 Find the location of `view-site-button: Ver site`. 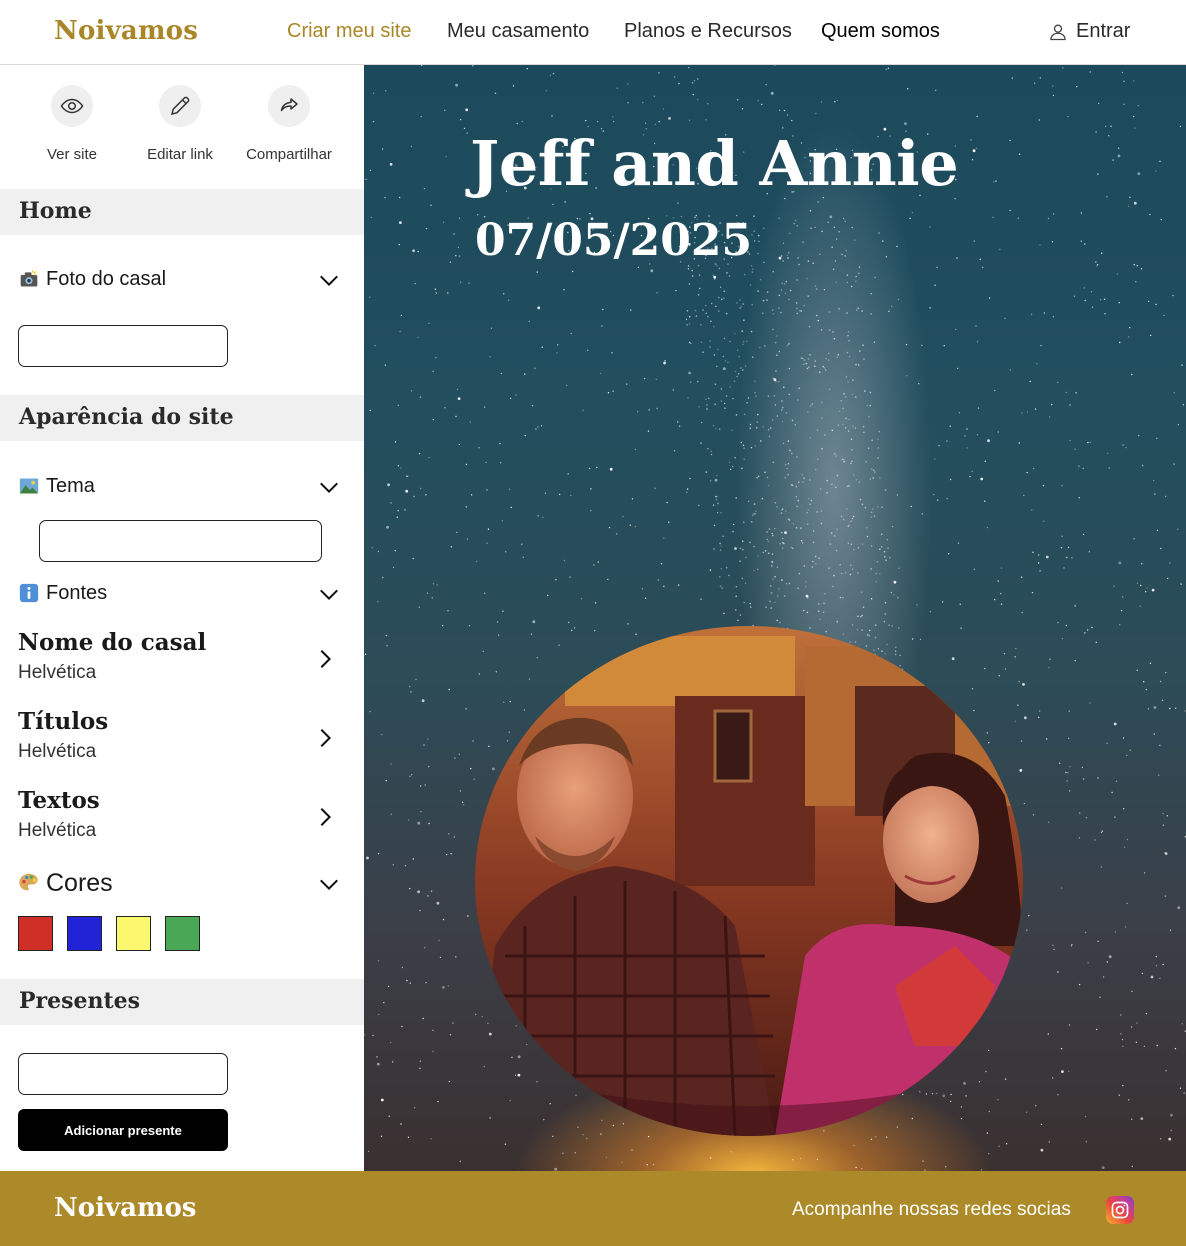

view-site-button: Ver site is located at coordinates (72, 124).